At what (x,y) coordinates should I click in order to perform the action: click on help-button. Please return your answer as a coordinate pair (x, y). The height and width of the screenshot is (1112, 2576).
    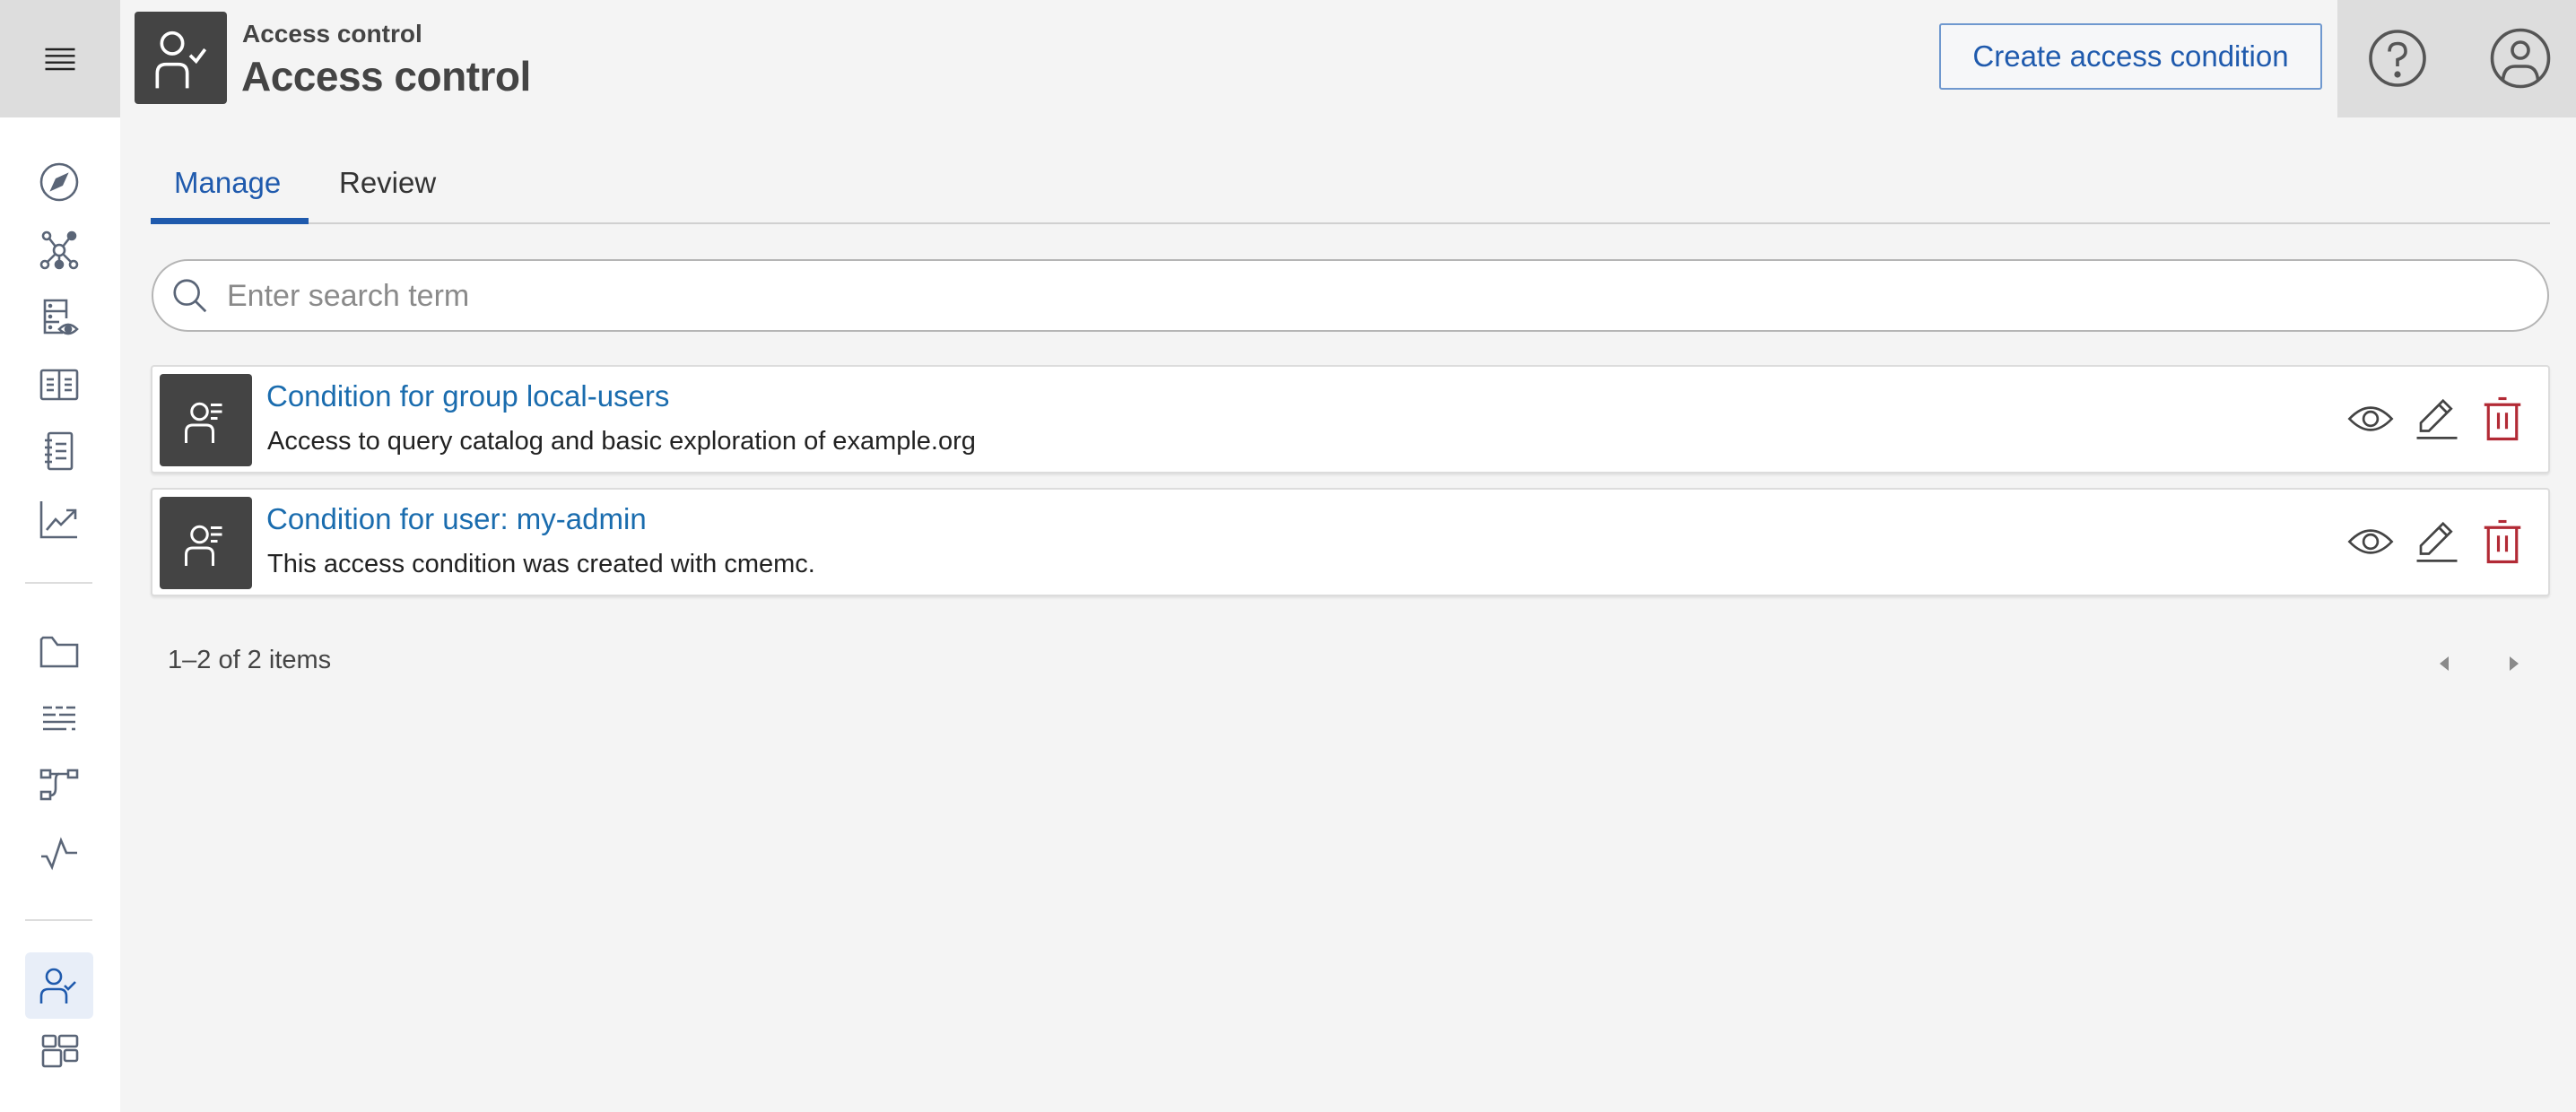
    Looking at the image, I should click on (2397, 58).